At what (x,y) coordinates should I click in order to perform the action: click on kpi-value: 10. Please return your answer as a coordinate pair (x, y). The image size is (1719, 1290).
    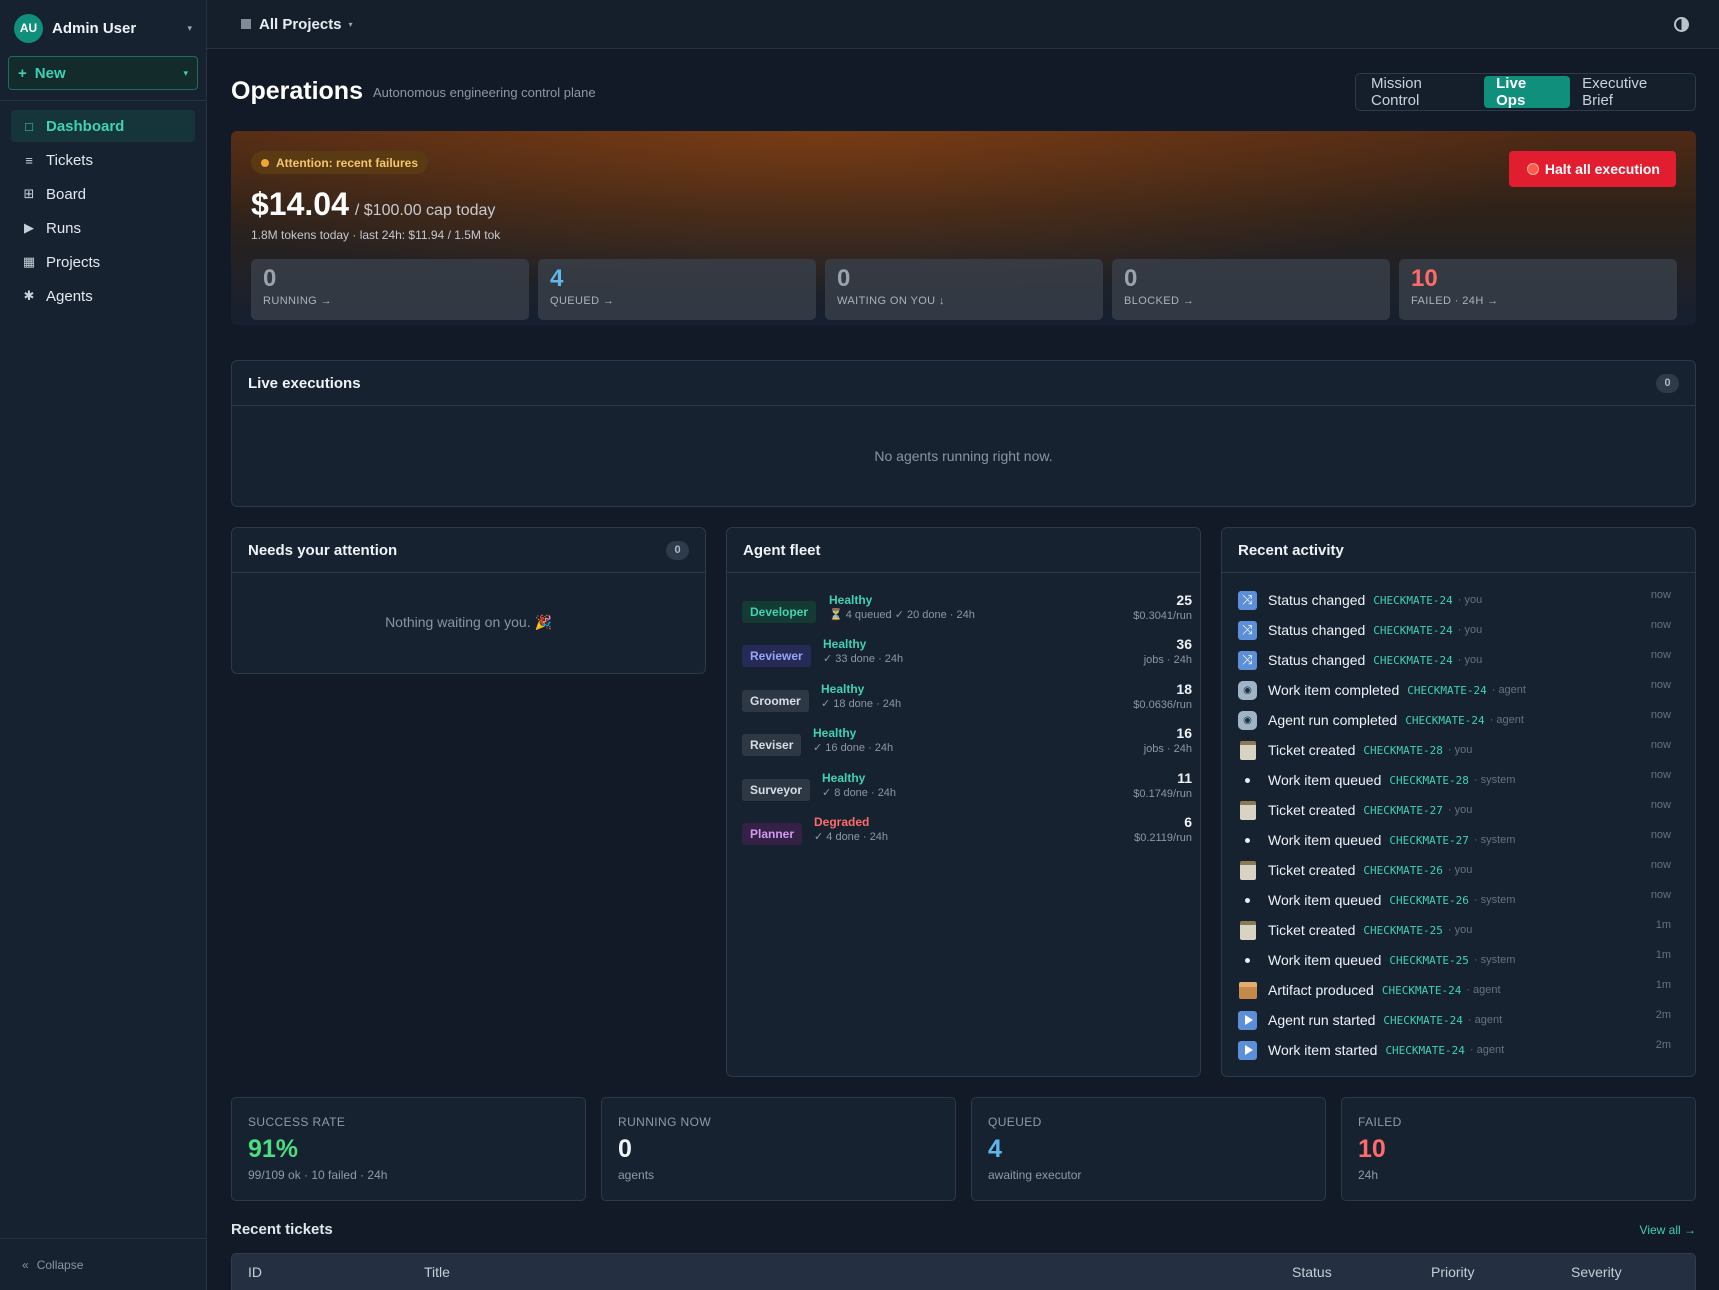
    Looking at the image, I should click on (1372, 1149).